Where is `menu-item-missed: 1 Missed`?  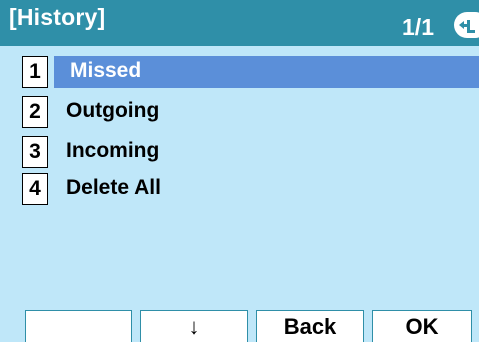 menu-item-missed: 1 Missed is located at coordinates (239, 73).